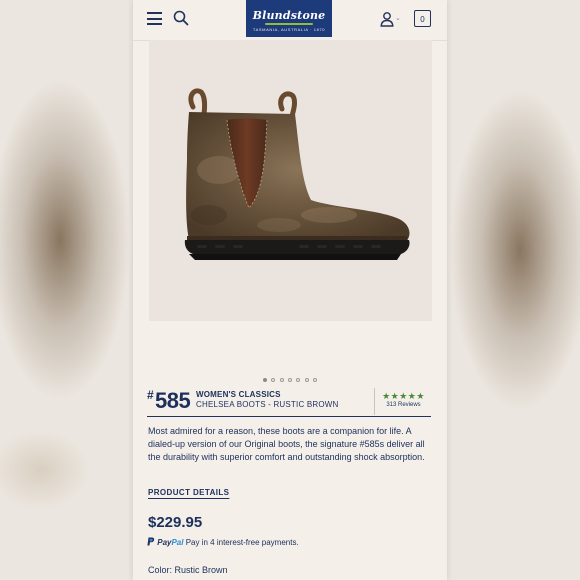 The height and width of the screenshot is (580, 580). I want to click on model-number: 585, so click(173, 400).